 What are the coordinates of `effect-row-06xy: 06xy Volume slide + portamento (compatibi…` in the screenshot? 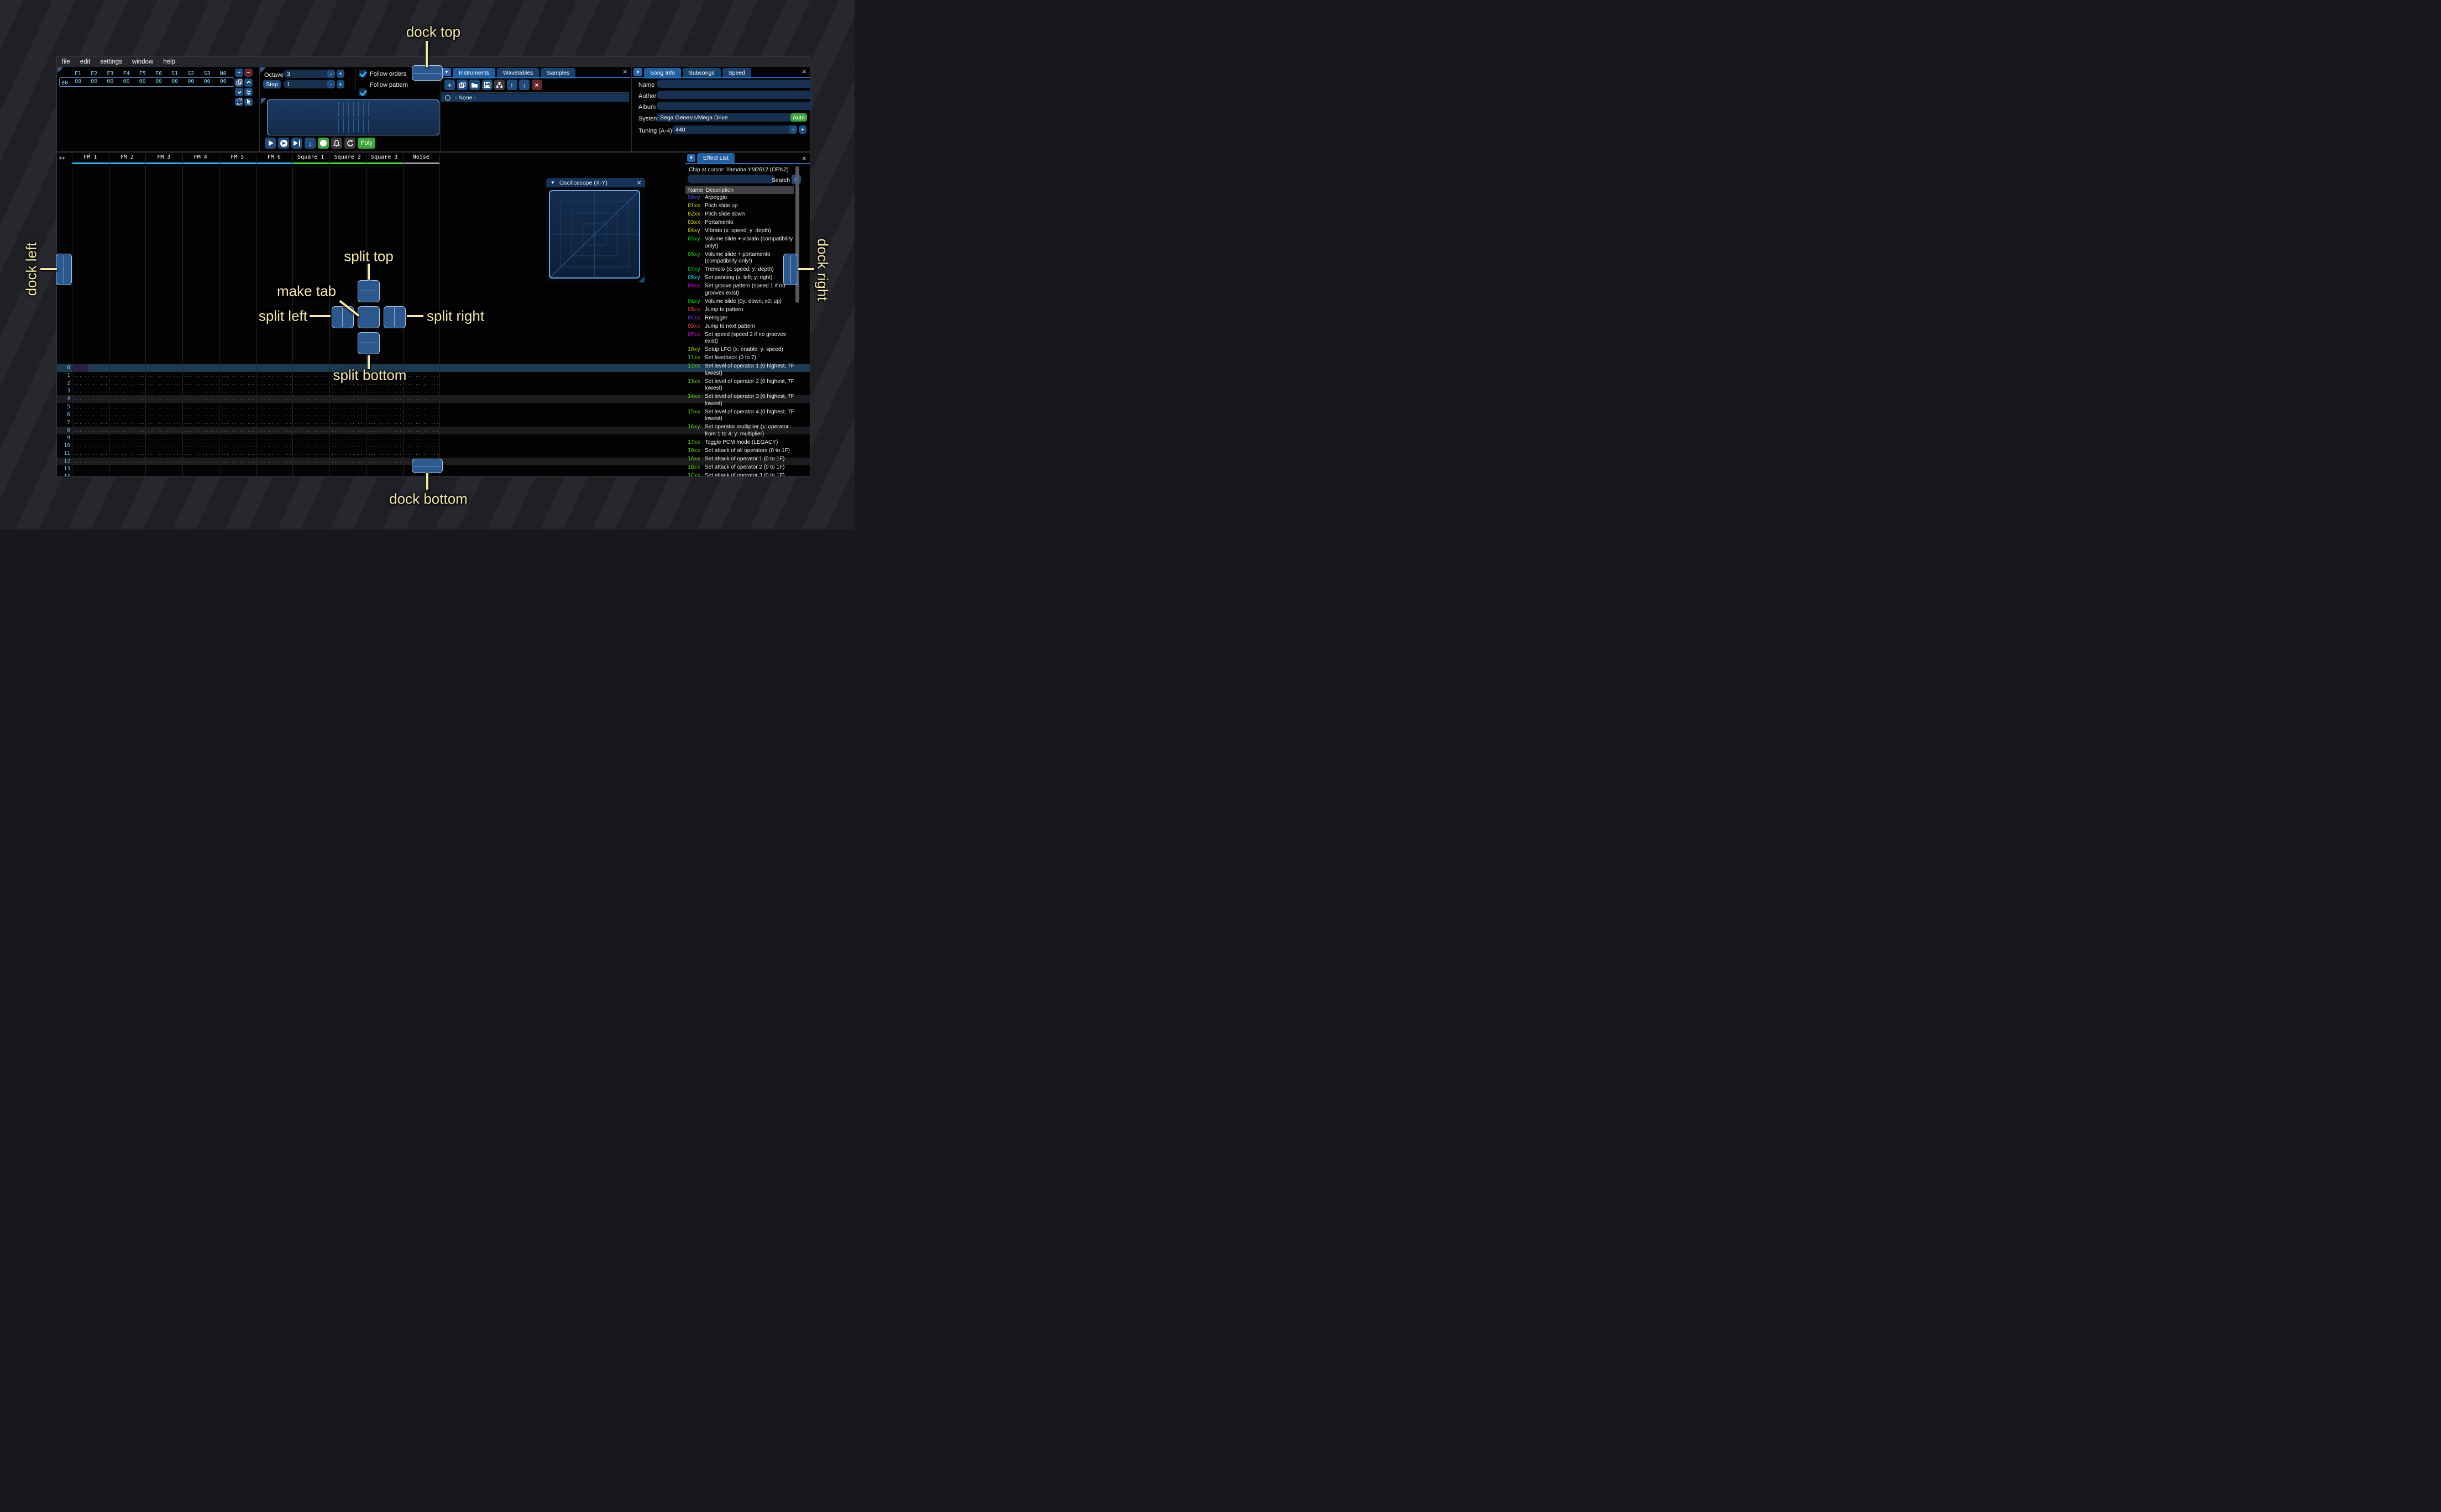 It's located at (741, 258).